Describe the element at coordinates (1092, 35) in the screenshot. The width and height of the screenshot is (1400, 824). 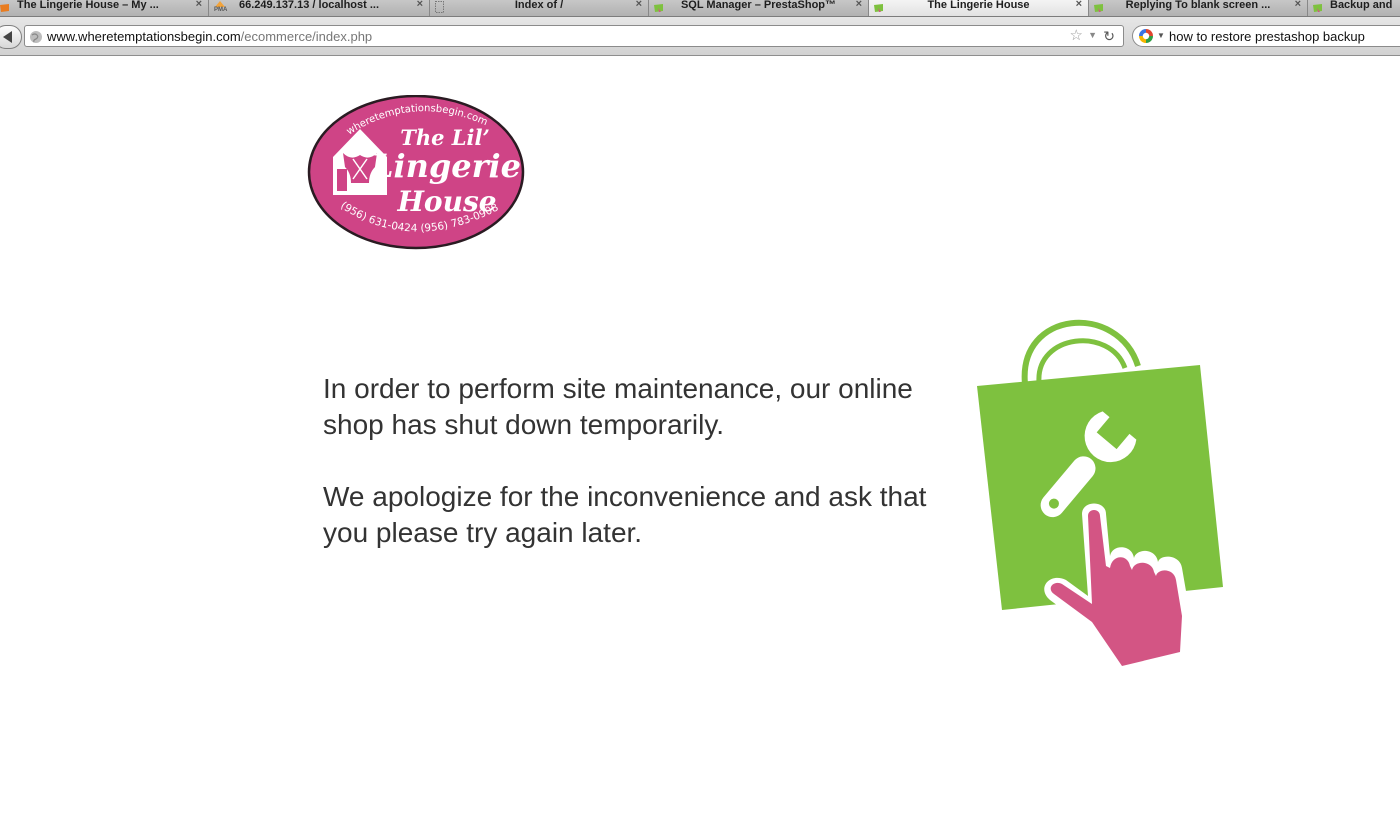
I see `history-dropdown-icon: ▼` at that location.